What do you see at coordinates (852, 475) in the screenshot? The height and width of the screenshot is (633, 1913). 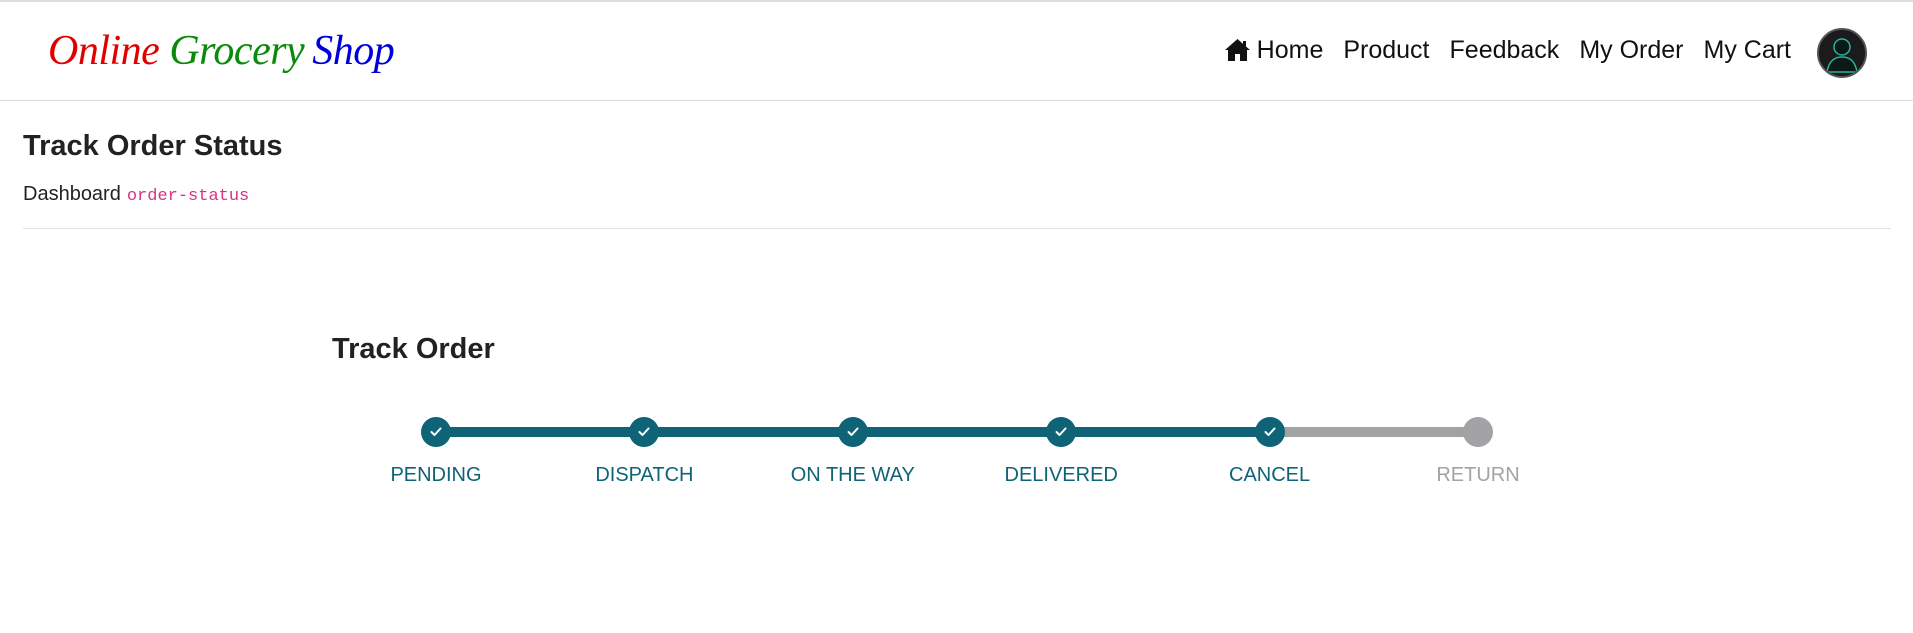 I see `step-label: ON THE WAY` at bounding box center [852, 475].